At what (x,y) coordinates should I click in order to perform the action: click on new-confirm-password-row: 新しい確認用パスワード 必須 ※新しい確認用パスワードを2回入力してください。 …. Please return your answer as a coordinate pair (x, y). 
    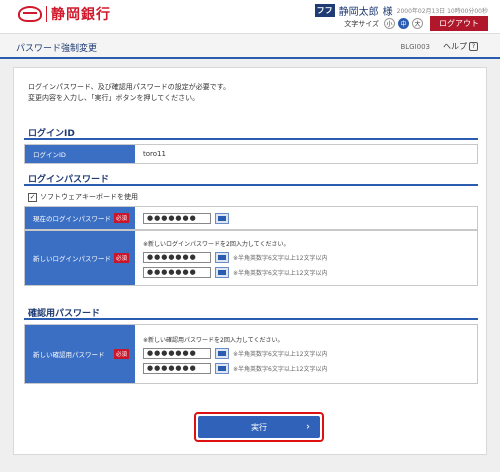
    Looking at the image, I should click on (251, 354).